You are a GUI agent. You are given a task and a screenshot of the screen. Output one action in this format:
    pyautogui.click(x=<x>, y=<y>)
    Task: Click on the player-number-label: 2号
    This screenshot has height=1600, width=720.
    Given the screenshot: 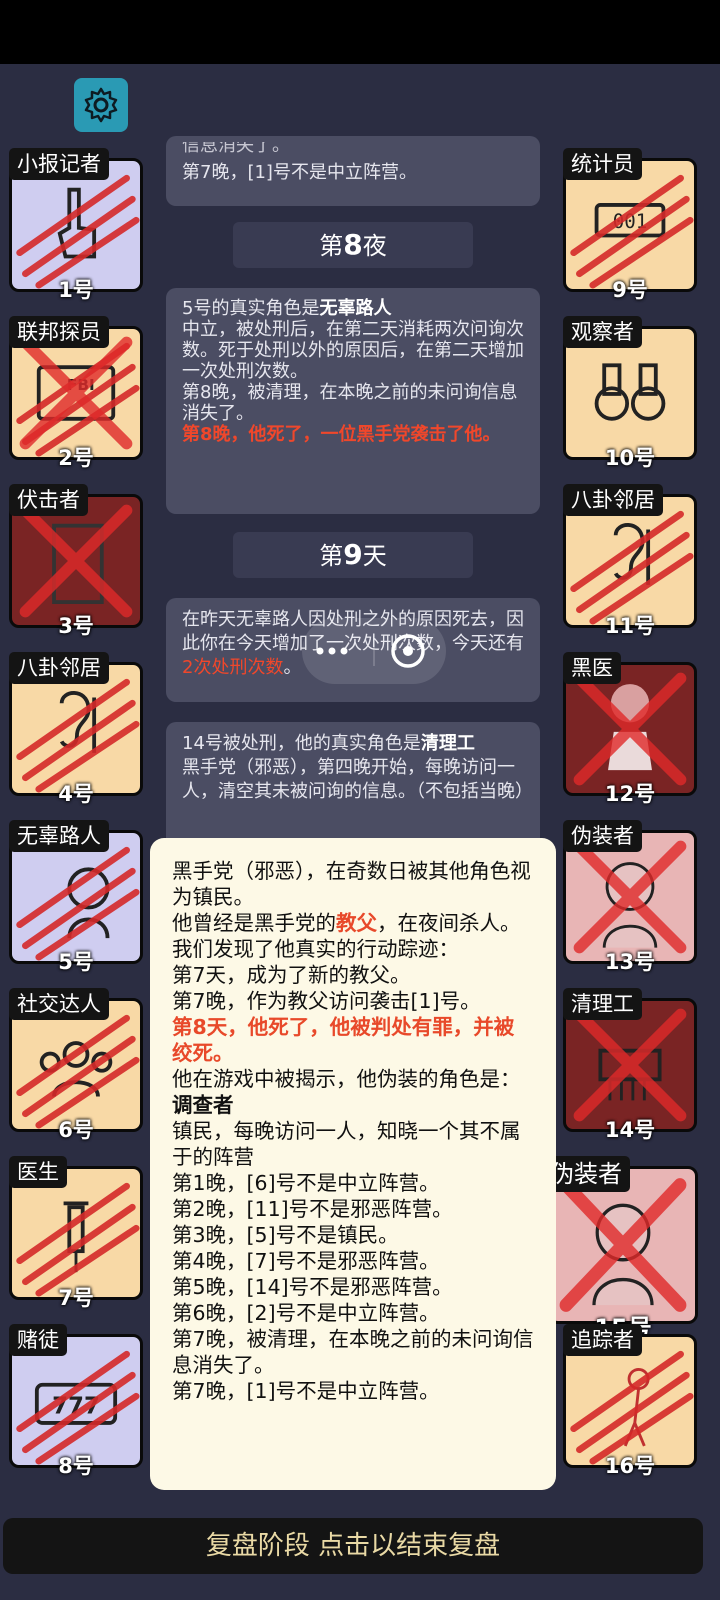 What is the action you would take?
    pyautogui.click(x=76, y=458)
    